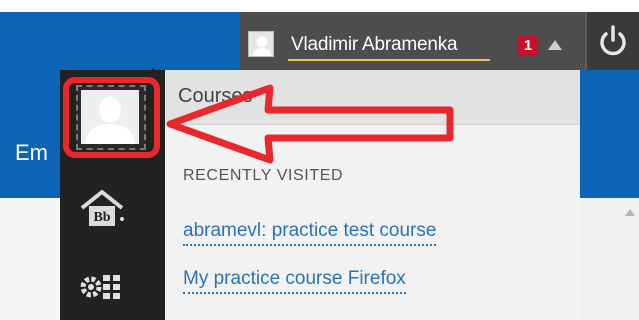 This screenshot has height=320, width=639. I want to click on recently-visited-label: RECENTLY VISITED, so click(263, 175).